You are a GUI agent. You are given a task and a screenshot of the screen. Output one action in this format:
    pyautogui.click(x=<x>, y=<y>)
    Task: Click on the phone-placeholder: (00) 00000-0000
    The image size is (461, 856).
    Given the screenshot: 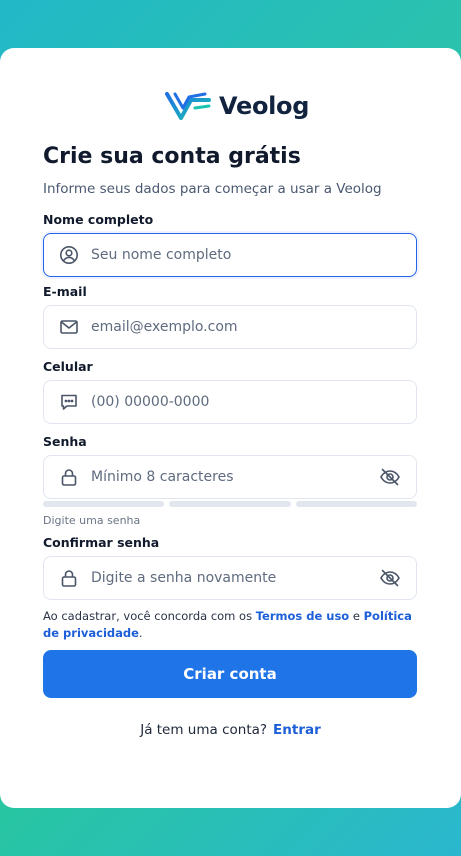 What is the action you would take?
    pyautogui.click(x=150, y=402)
    